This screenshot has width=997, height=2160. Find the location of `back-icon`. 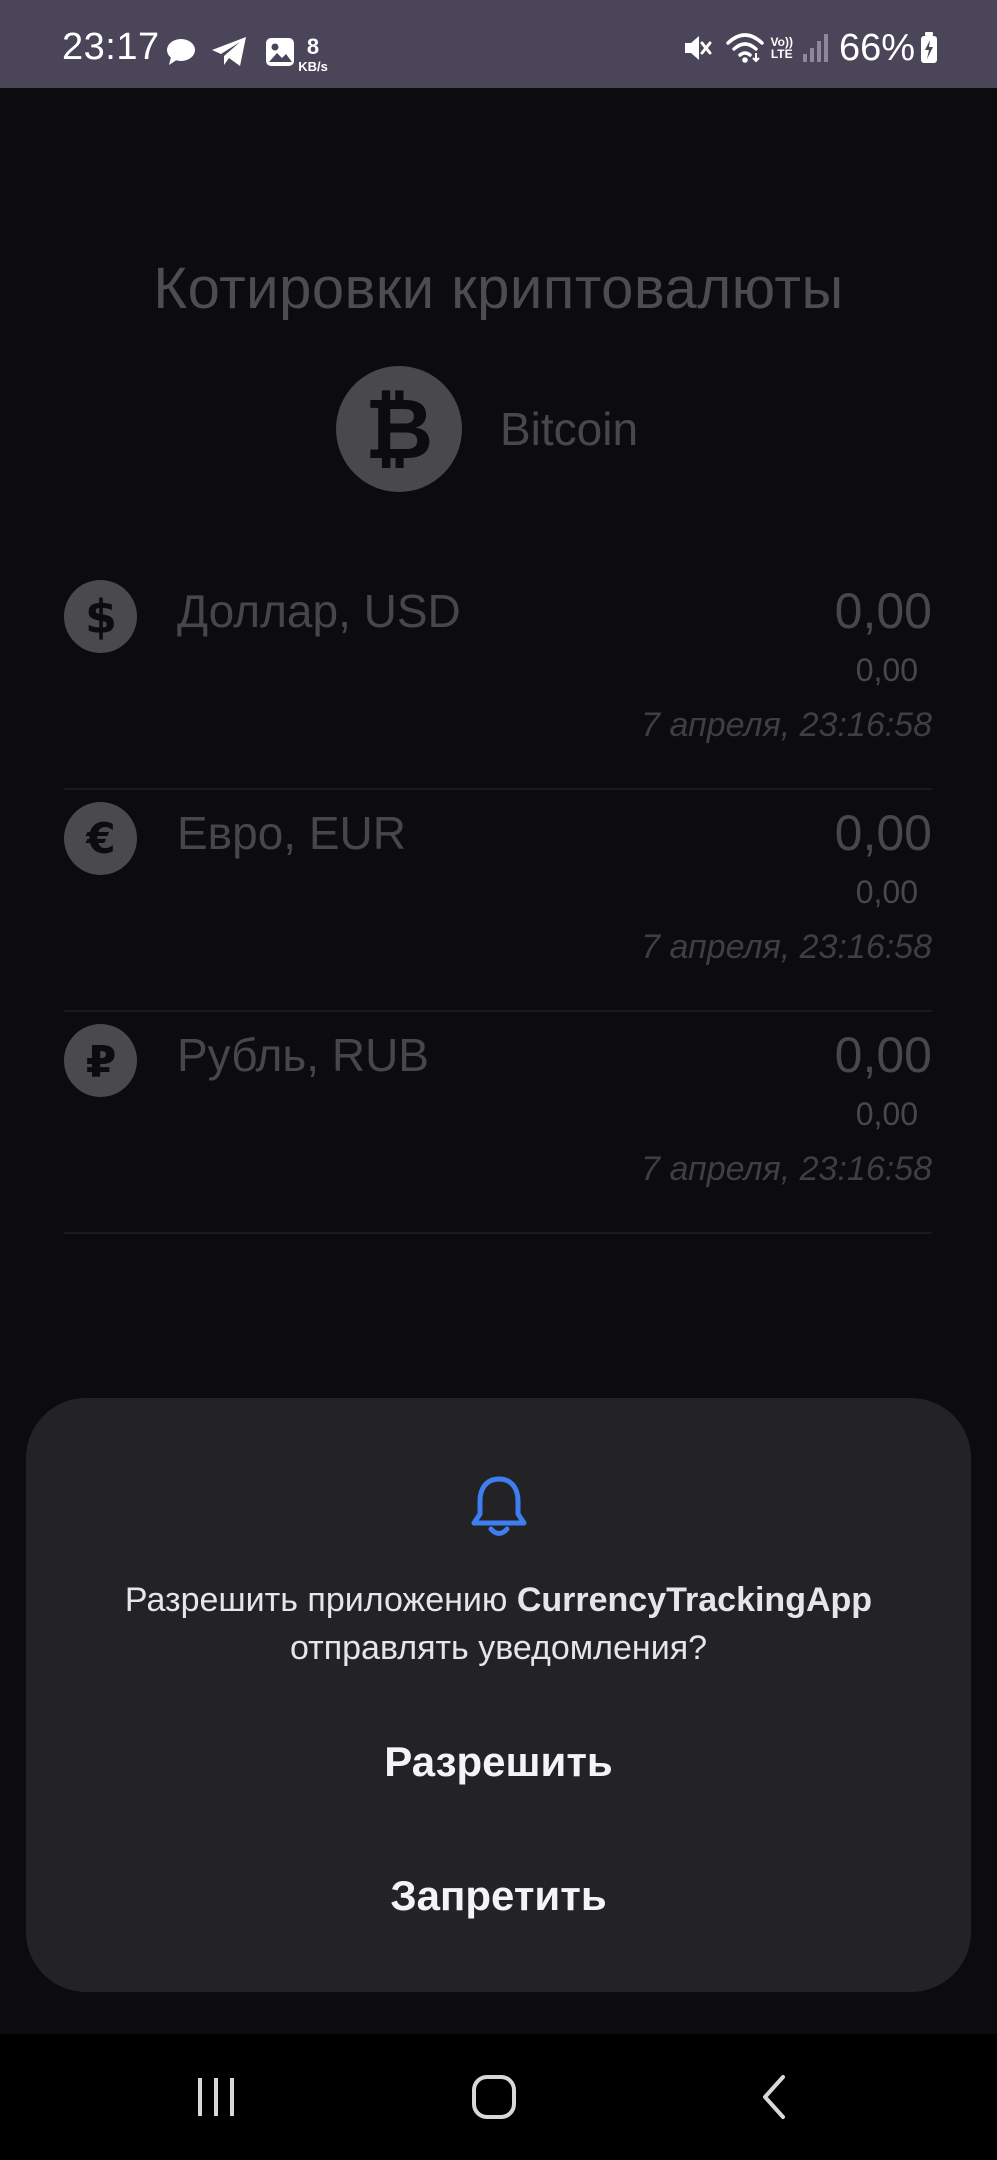

back-icon is located at coordinates (774, 2097).